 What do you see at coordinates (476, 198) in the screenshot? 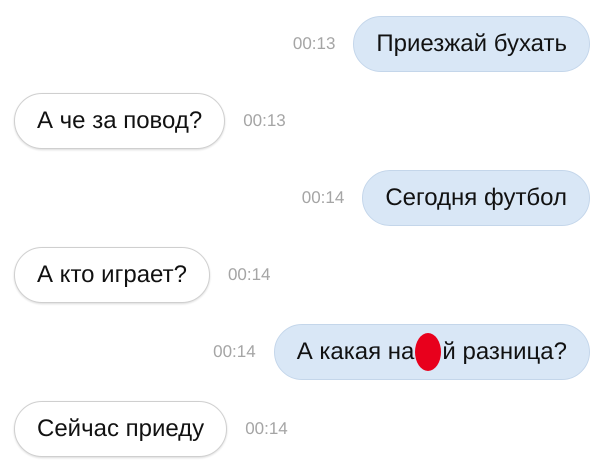
I see `message-text: Сегодня футбол` at bounding box center [476, 198].